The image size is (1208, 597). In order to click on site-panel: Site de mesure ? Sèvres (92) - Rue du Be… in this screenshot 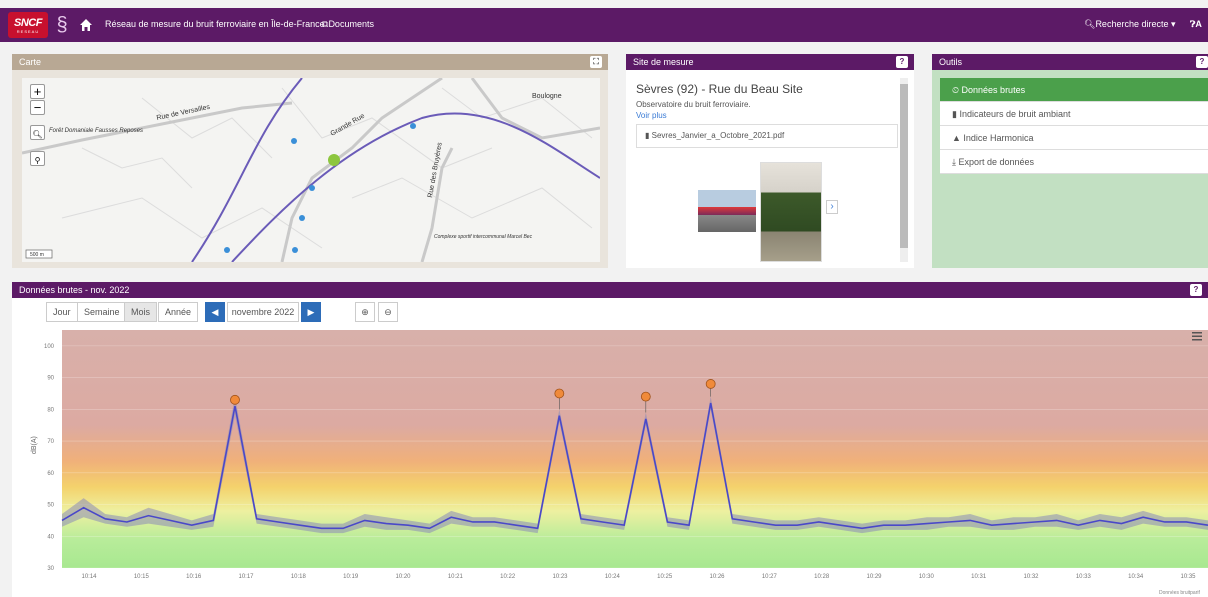, I will do `click(770, 161)`.